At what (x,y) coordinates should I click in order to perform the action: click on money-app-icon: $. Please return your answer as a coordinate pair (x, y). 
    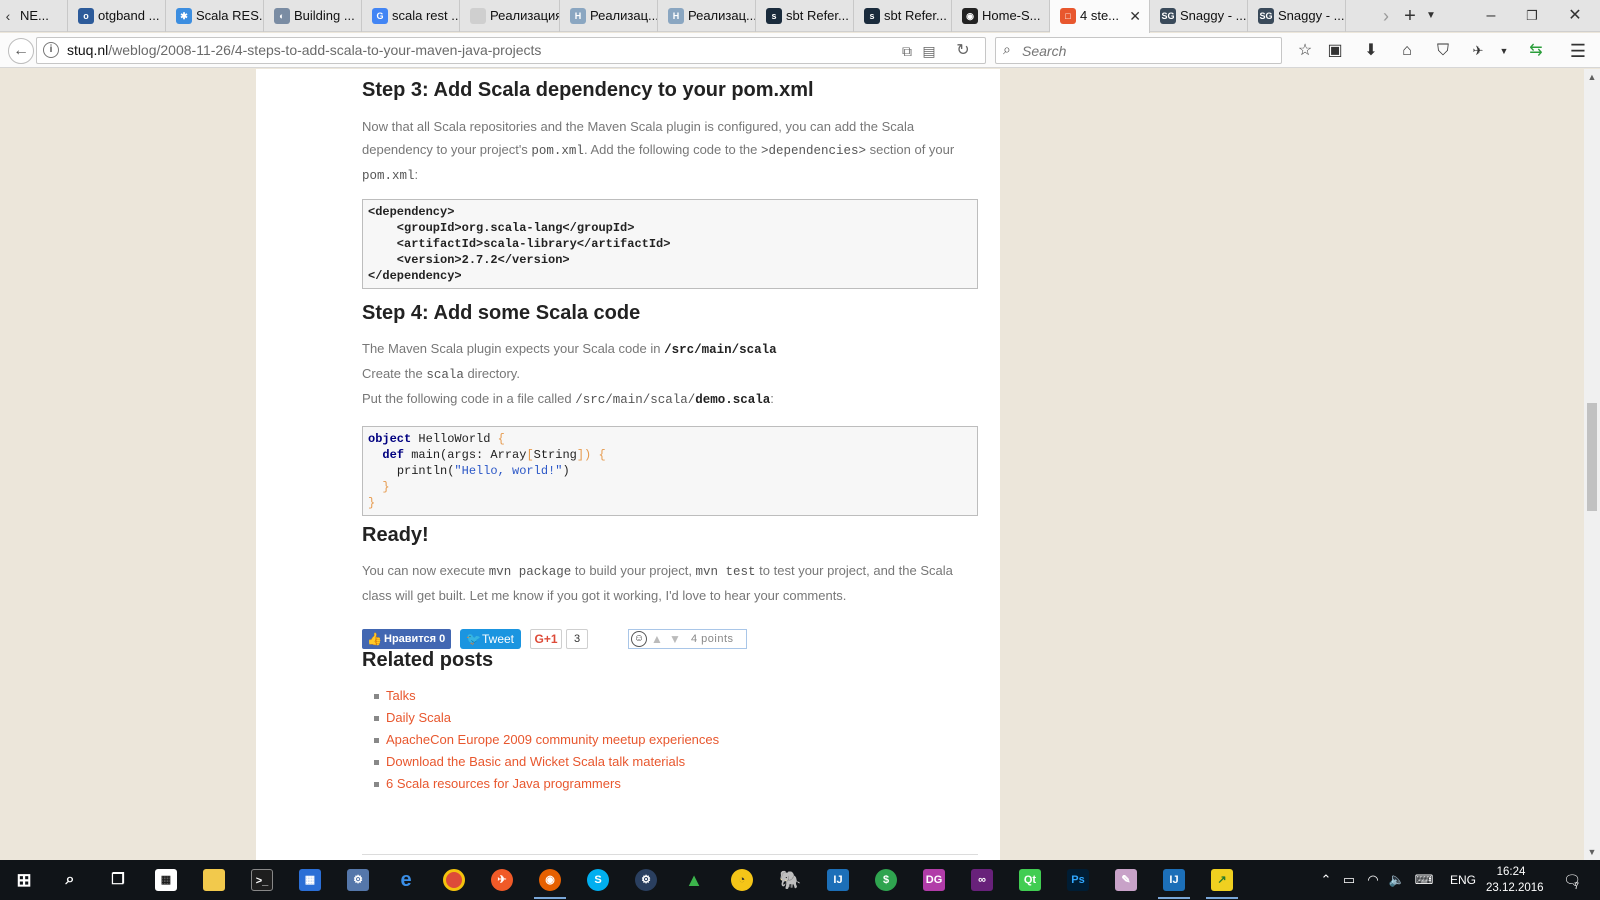
    Looking at the image, I should click on (886, 880).